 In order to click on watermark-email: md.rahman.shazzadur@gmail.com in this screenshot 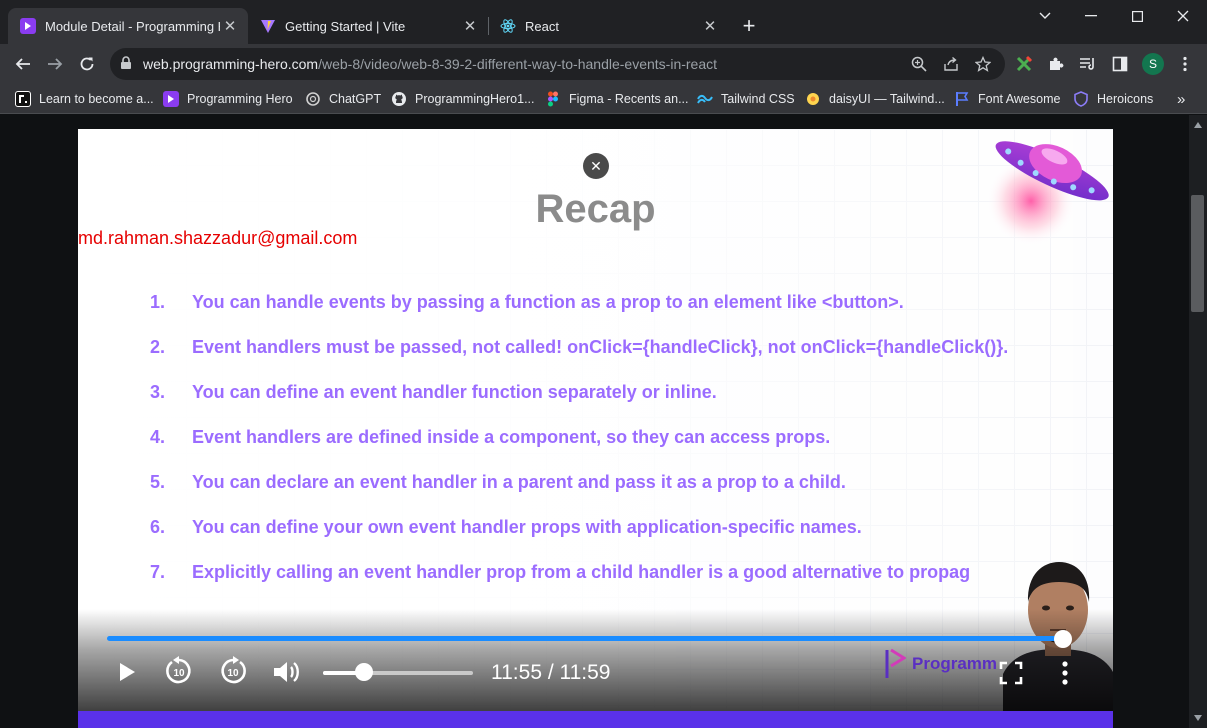, I will do `click(218, 238)`.